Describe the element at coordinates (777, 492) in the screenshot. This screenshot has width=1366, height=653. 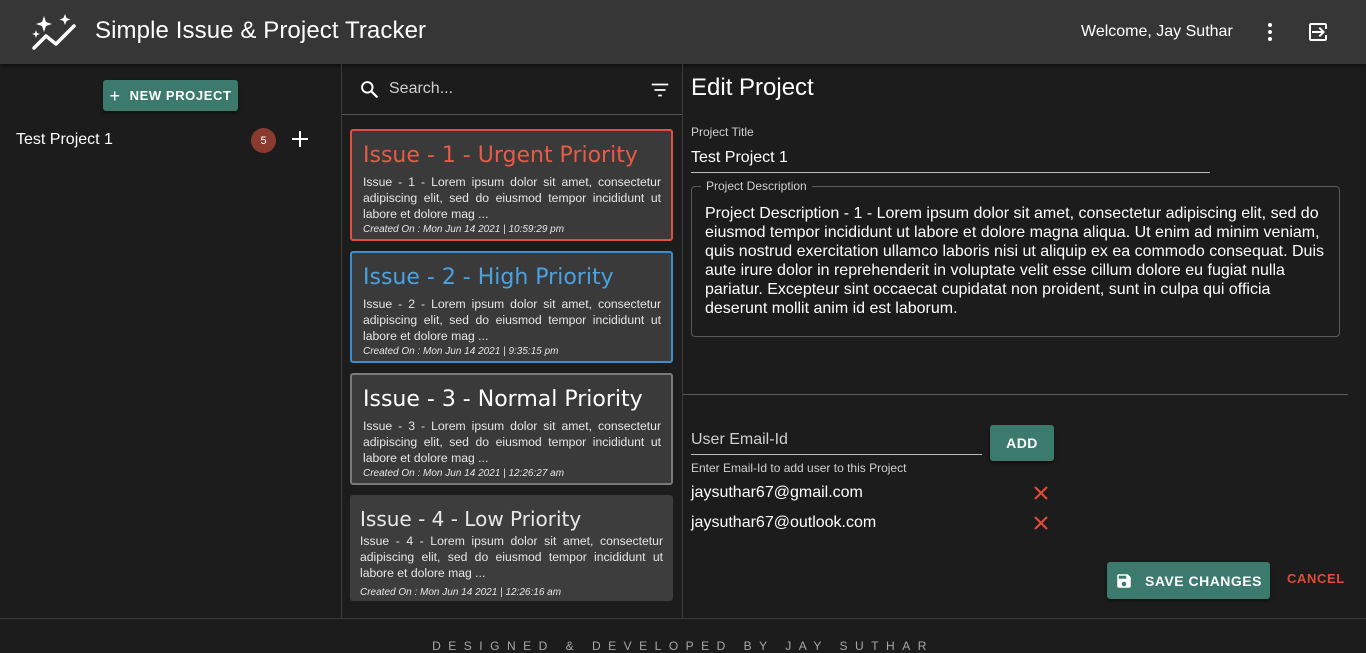
I see `user-email: jaysuthar67@gmail.com` at that location.